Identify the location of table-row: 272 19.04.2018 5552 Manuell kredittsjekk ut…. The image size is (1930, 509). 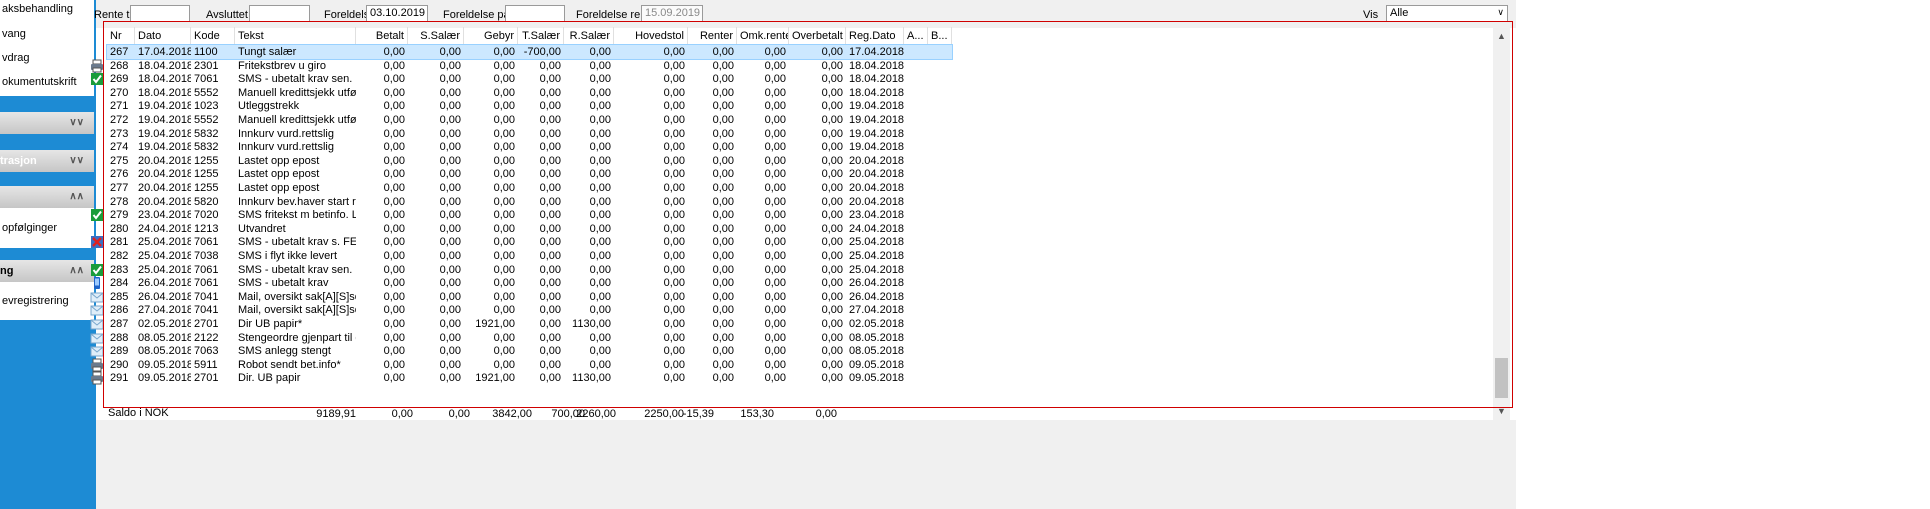
(529, 120).